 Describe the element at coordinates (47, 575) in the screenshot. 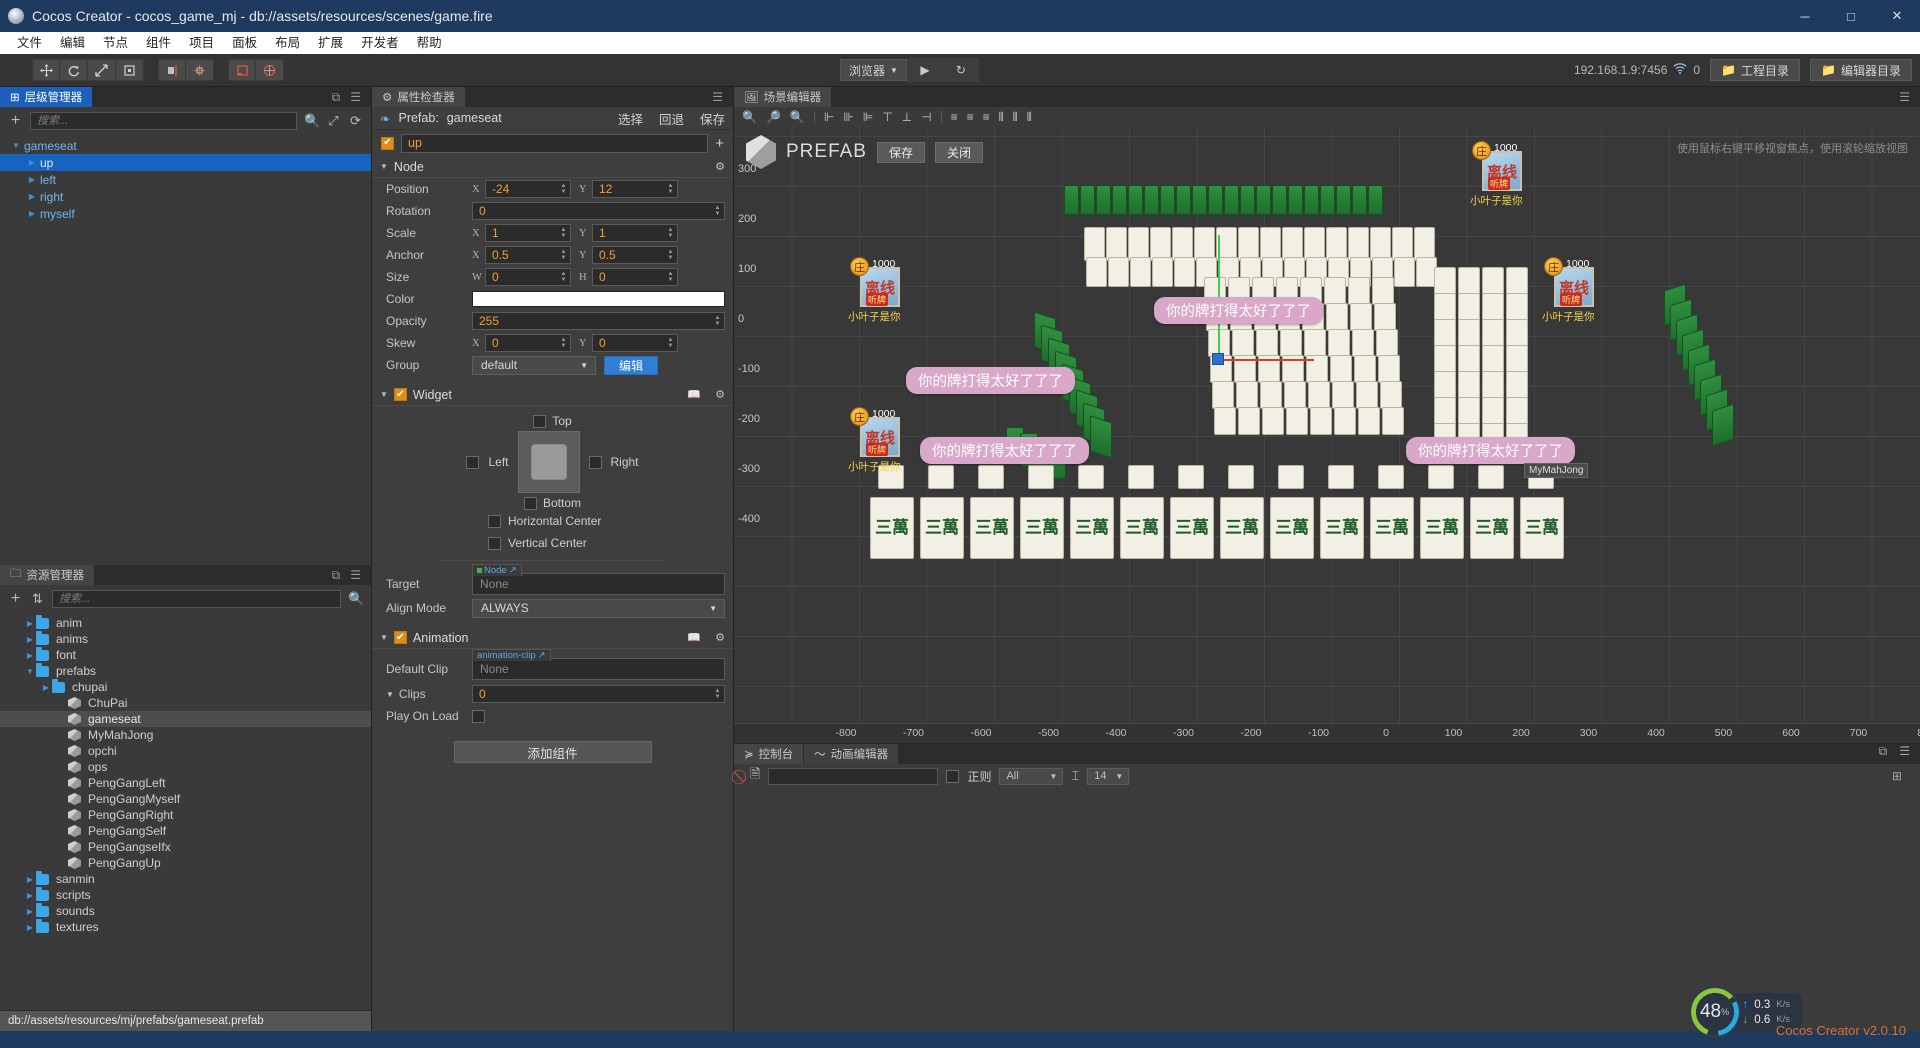

I see `tab-assets: 🗀 资源管理器` at that location.